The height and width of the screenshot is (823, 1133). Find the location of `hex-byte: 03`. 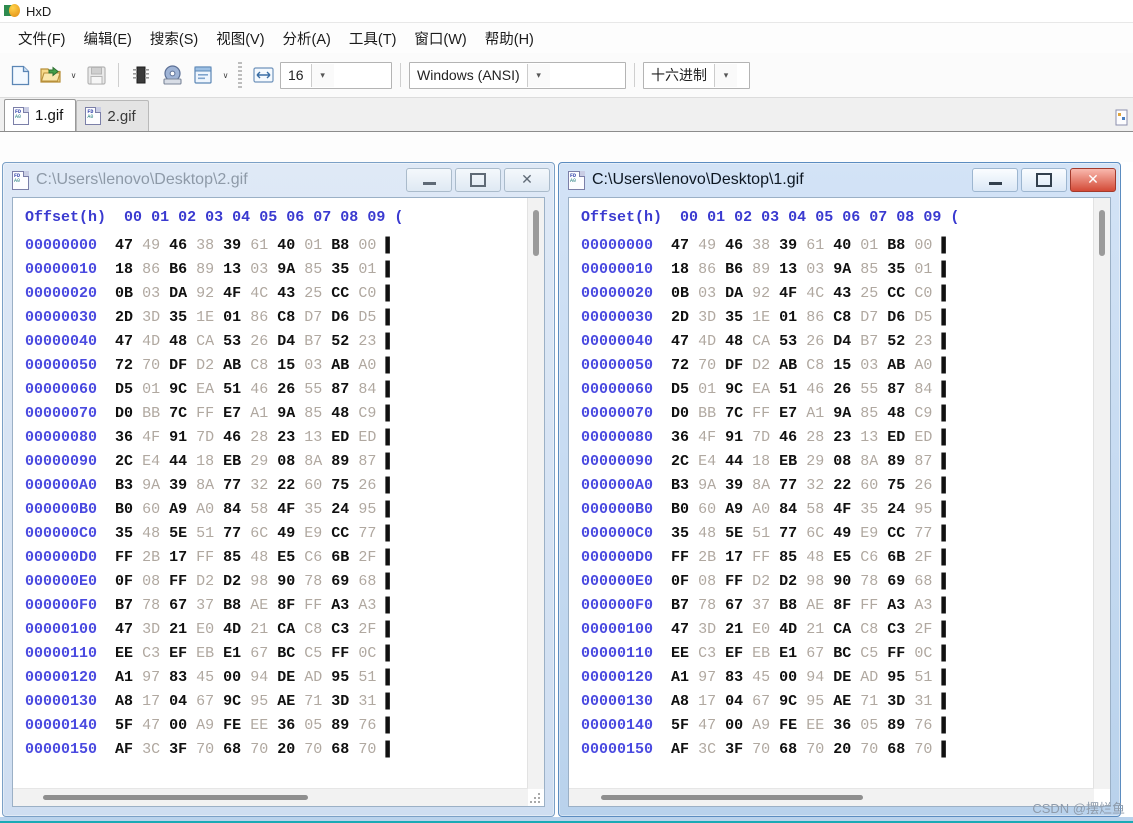

hex-byte: 03 is located at coordinates (313, 365).